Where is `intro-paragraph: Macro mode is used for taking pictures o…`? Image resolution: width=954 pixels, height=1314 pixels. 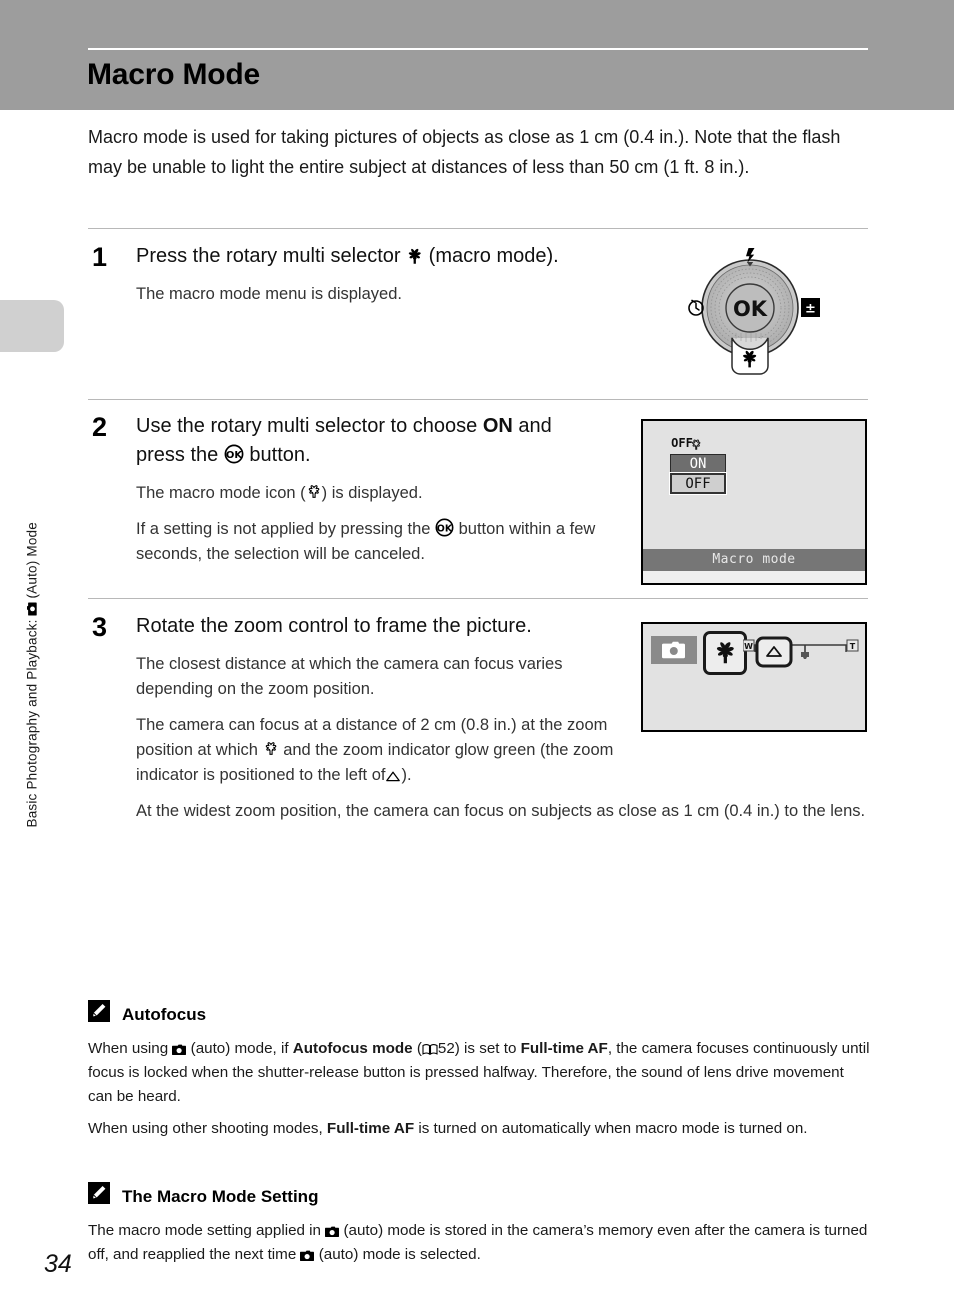
intro-paragraph: Macro mode is used for taking pictures o… is located at coordinates (464, 152).